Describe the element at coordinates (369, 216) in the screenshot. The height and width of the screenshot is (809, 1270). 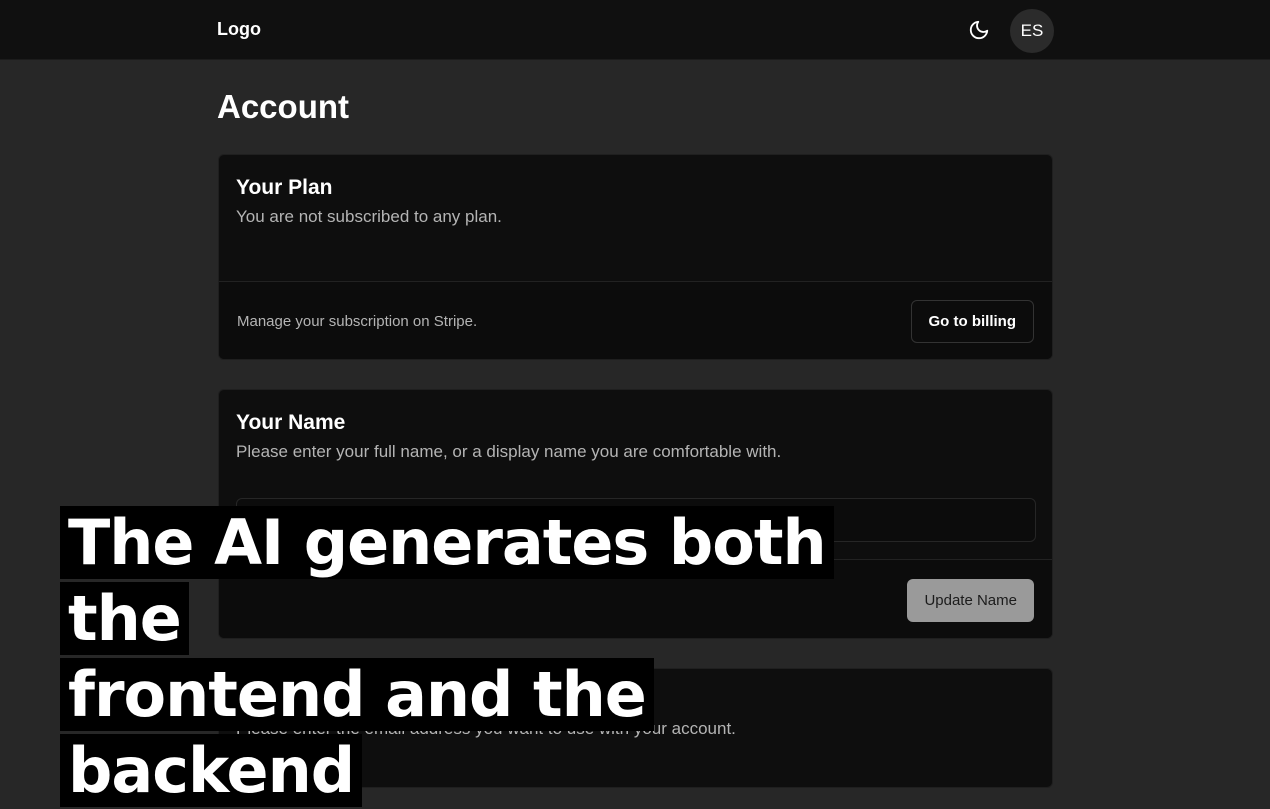
I see `plan-card-description: You are not subscribed to any plan.` at that location.